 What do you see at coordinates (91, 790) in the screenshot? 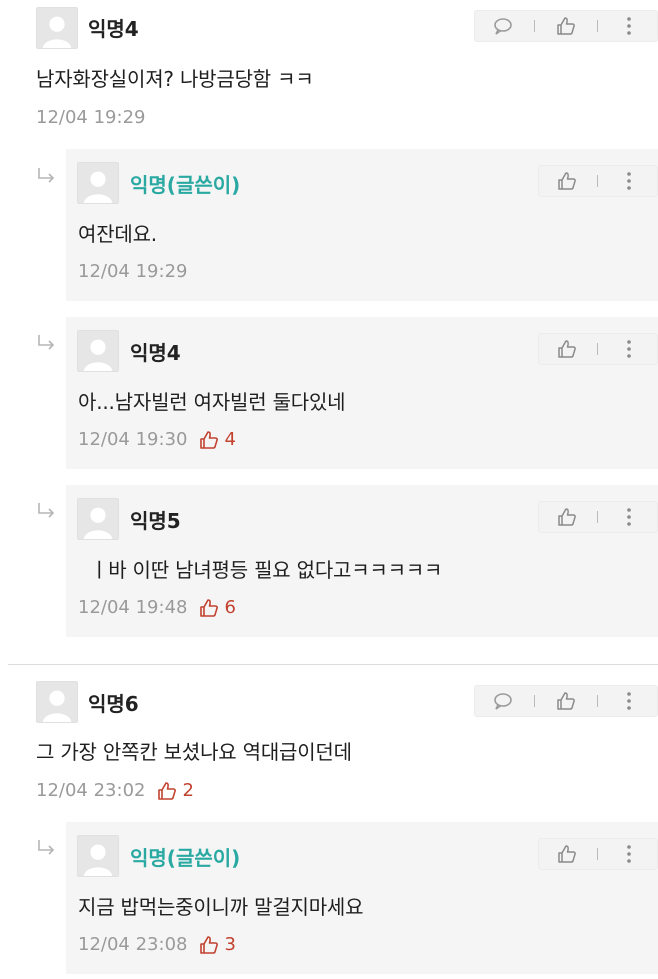
I see `comment-time: 12/04 23:02` at bounding box center [91, 790].